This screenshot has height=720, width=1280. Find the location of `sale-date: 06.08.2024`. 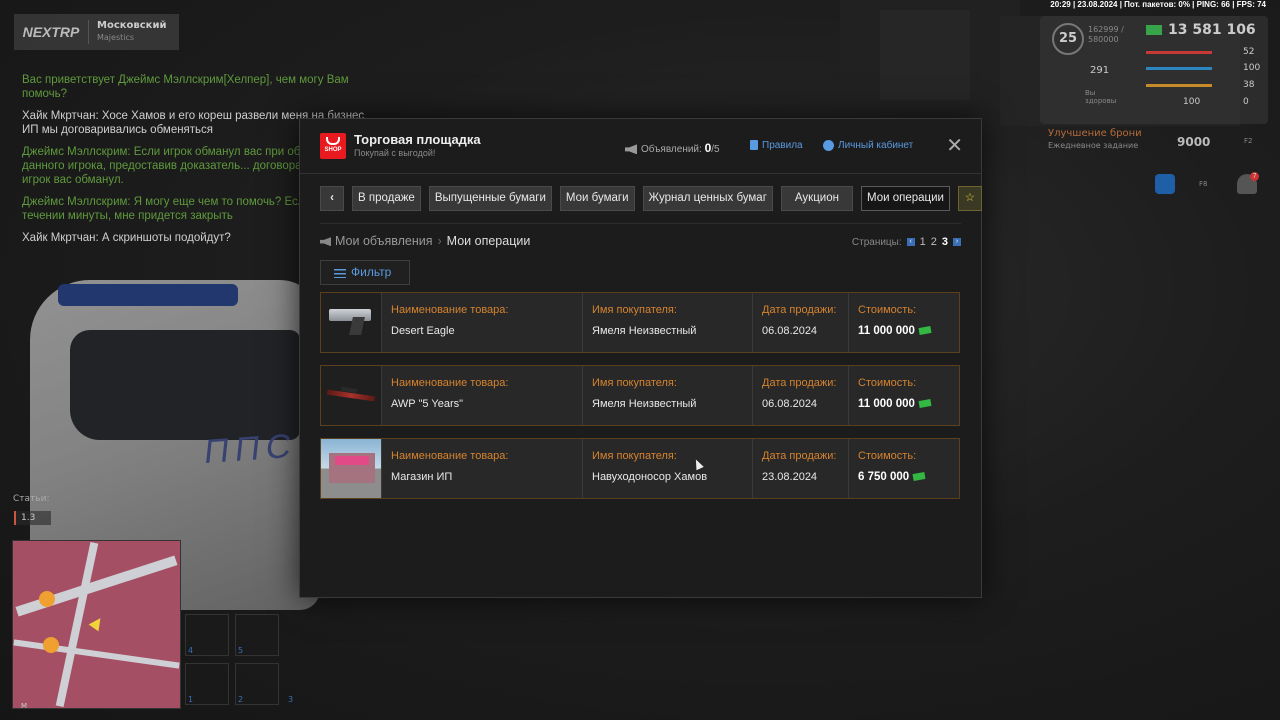

sale-date: 06.08.2024 is located at coordinates (790, 331).